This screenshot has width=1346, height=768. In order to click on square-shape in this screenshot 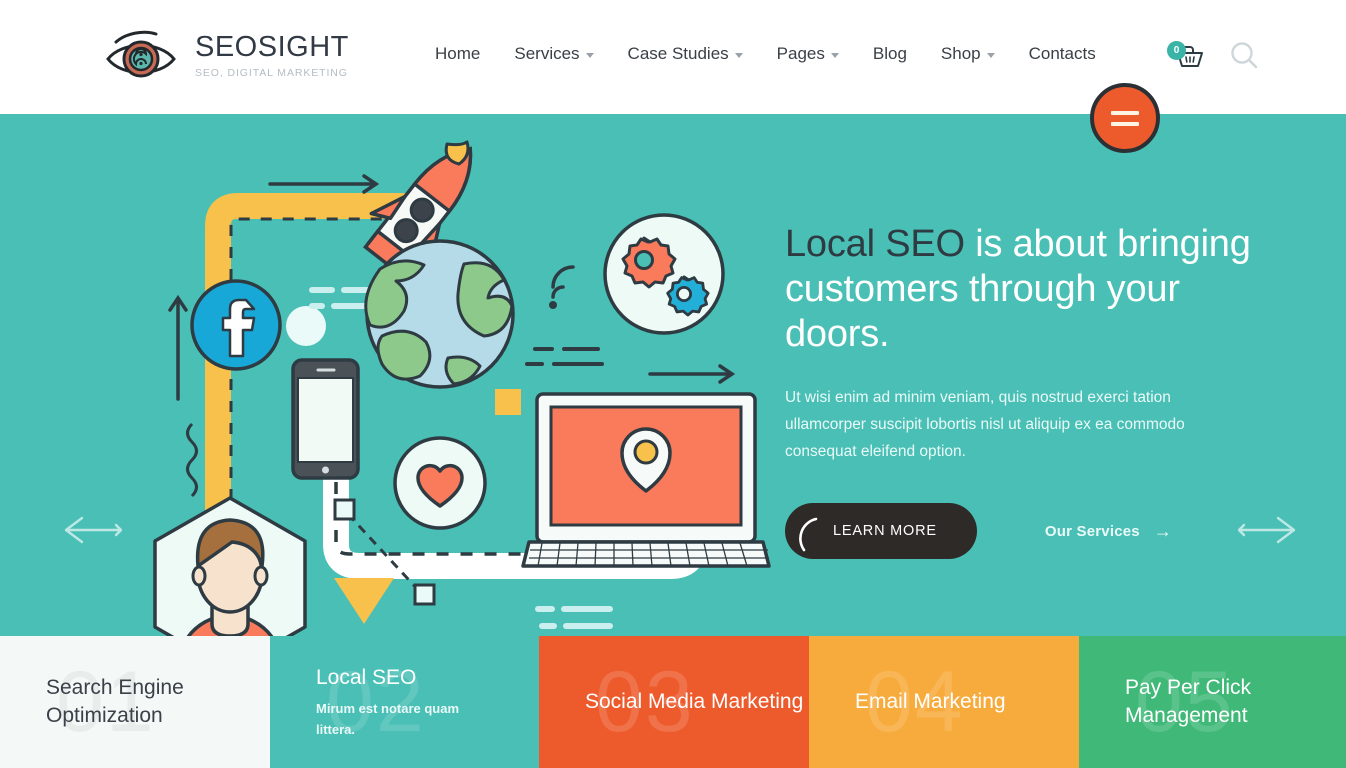, I will do `click(508, 402)`.